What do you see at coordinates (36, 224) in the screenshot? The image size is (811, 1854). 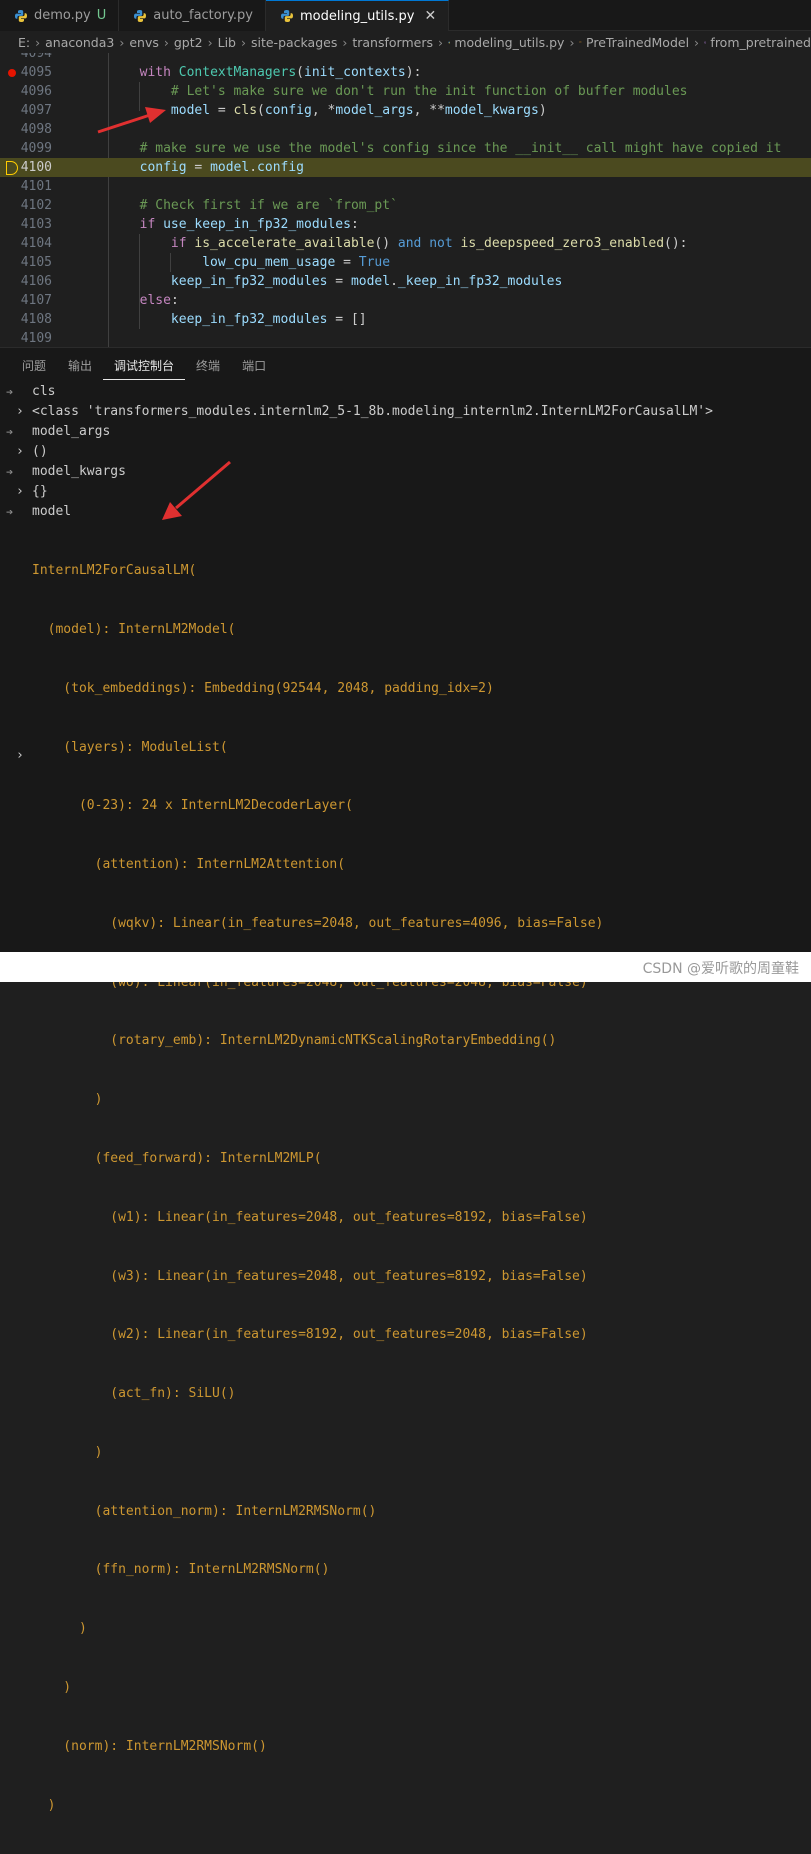 I see `line-number: 4103` at bounding box center [36, 224].